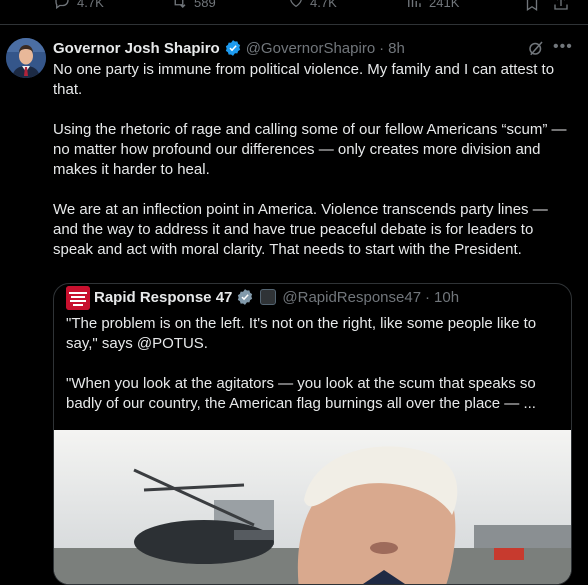 The width and height of the screenshot is (588, 585). Describe the element at coordinates (179, 6) in the screenshot. I see `repost-icon` at that location.